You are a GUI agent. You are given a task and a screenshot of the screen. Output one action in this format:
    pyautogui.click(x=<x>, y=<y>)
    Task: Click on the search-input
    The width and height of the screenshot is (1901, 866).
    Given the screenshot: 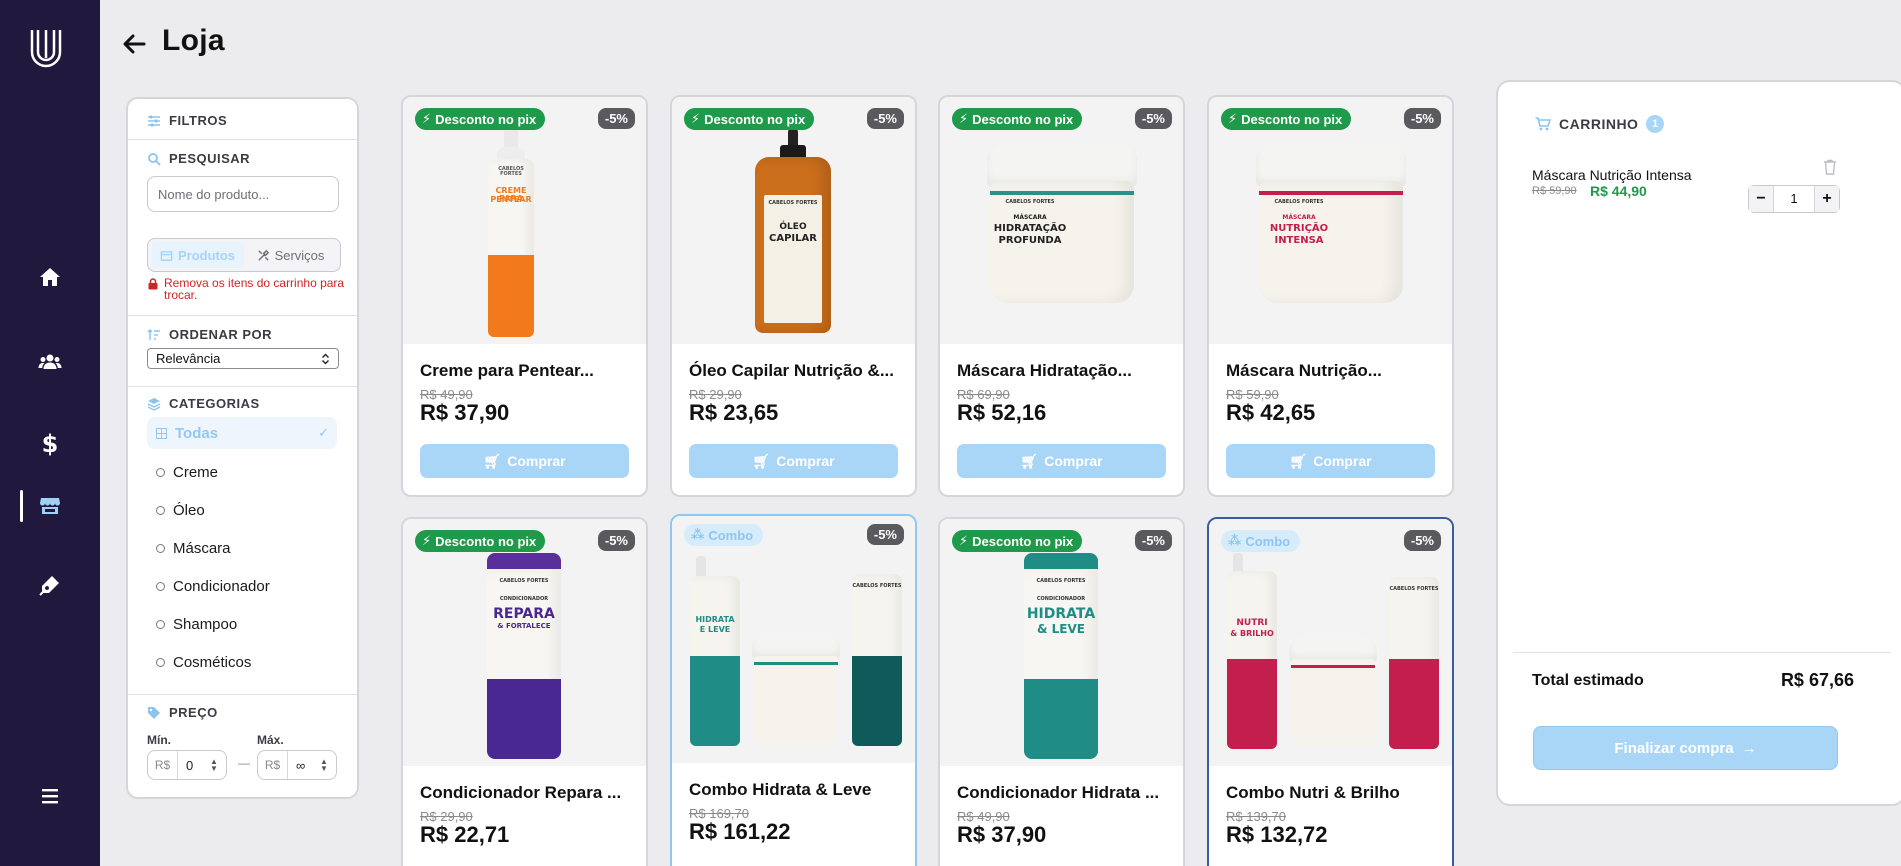 What is the action you would take?
    pyautogui.click(x=243, y=194)
    